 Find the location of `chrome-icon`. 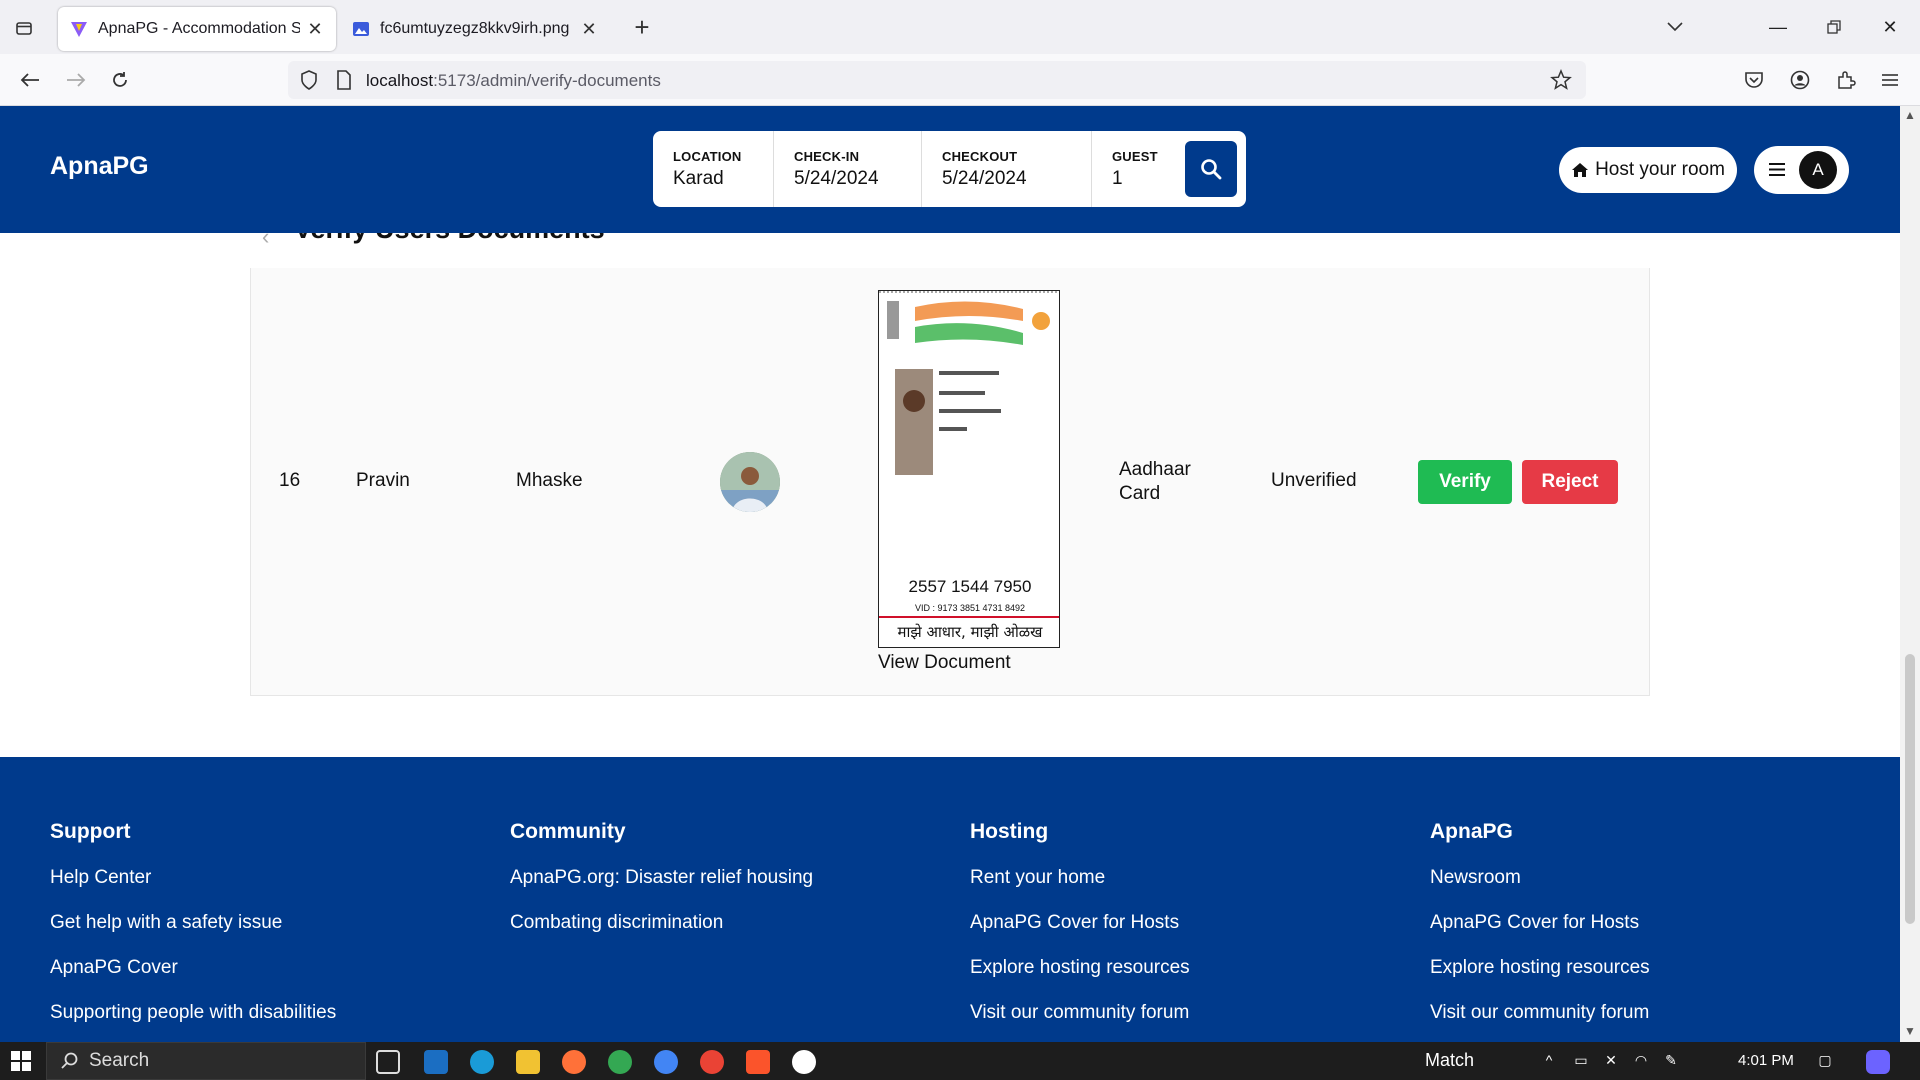

chrome-icon is located at coordinates (620, 1062).